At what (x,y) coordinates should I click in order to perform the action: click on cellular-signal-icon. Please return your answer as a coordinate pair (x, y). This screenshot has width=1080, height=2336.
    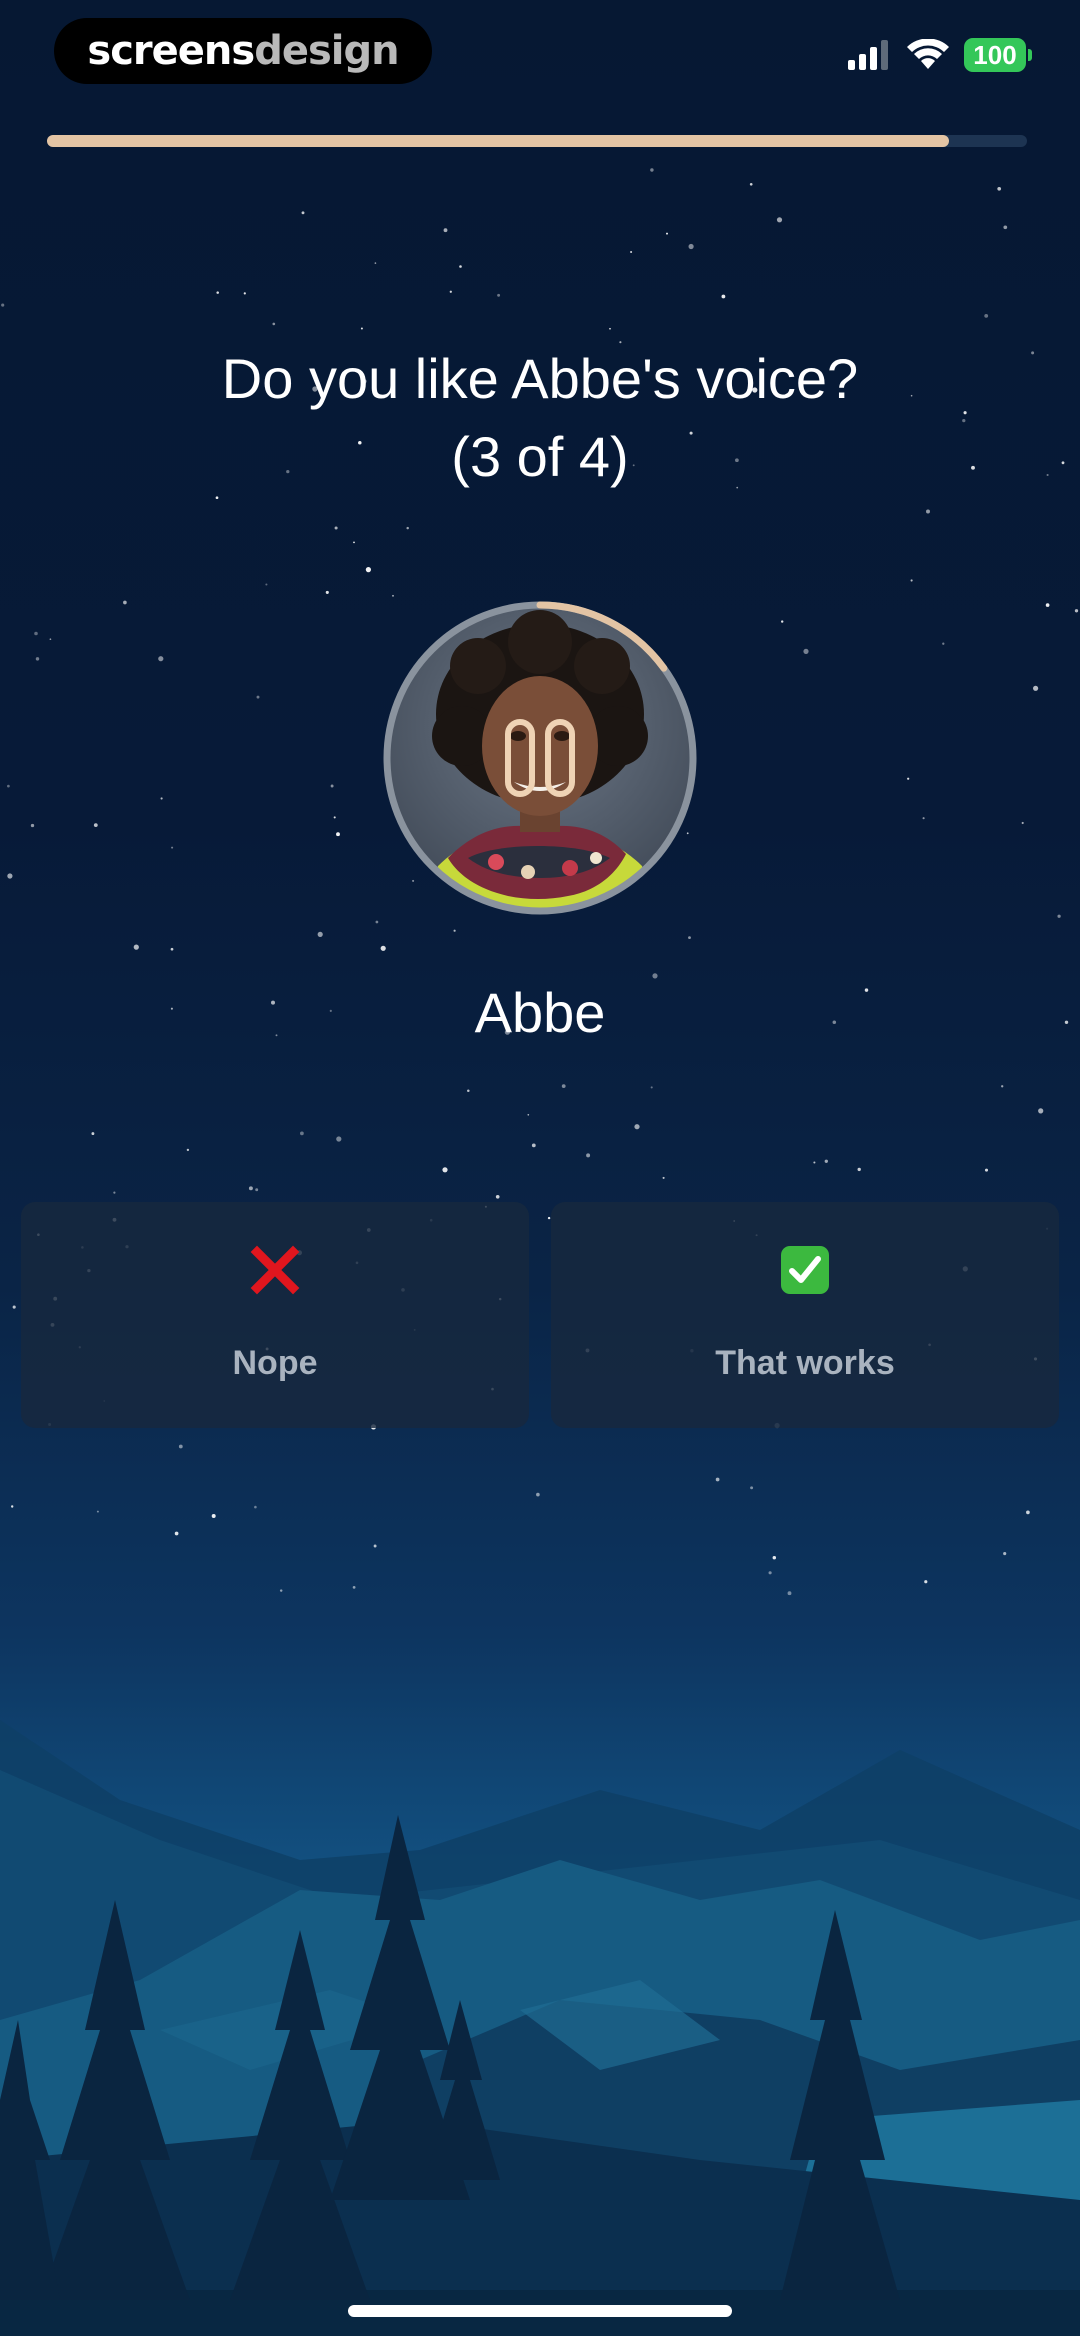
    Looking at the image, I should click on (868, 55).